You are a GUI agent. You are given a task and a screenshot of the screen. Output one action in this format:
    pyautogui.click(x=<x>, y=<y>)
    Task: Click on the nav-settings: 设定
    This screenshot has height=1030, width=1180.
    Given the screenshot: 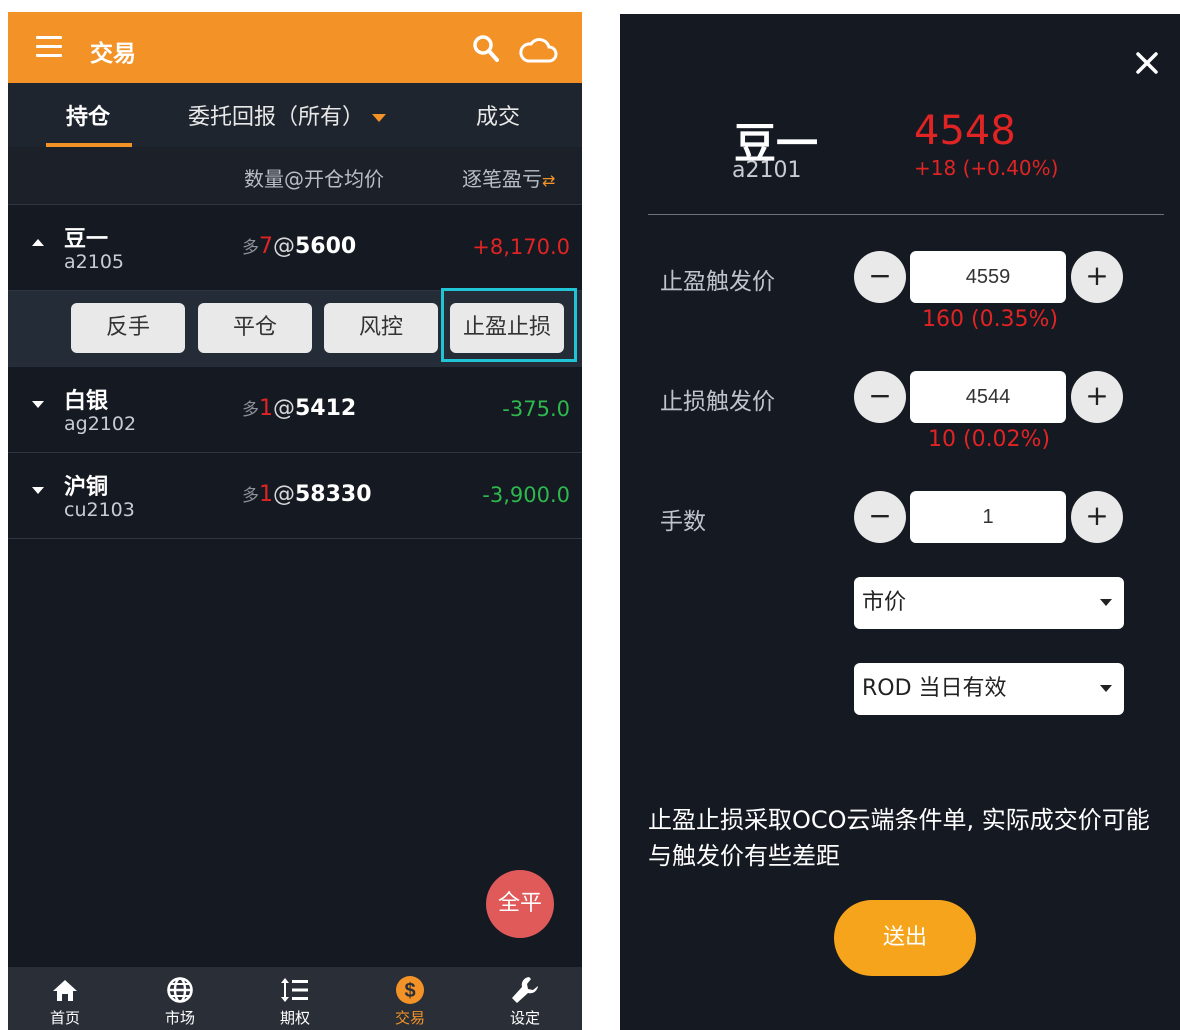 What is the action you would take?
    pyautogui.click(x=525, y=1001)
    